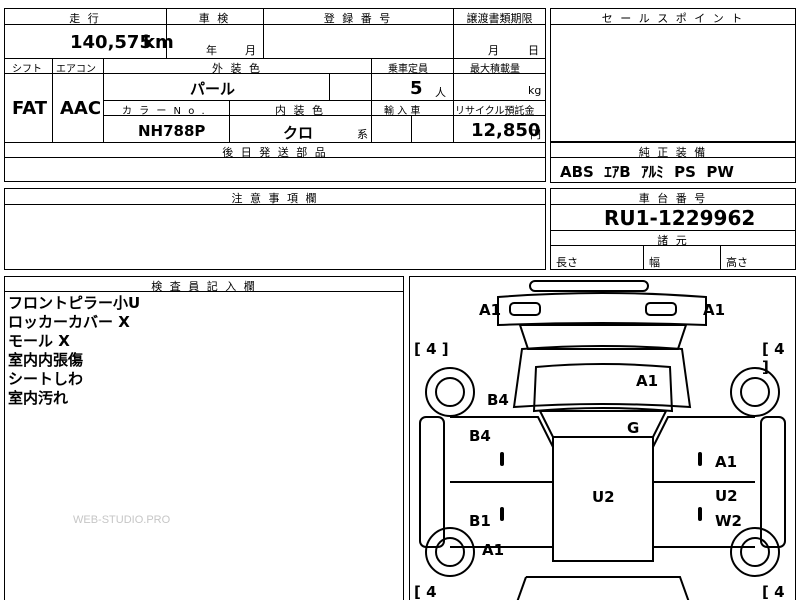  Describe the element at coordinates (533, 50) in the screenshot. I see `transfer-day-unit: 日` at that location.